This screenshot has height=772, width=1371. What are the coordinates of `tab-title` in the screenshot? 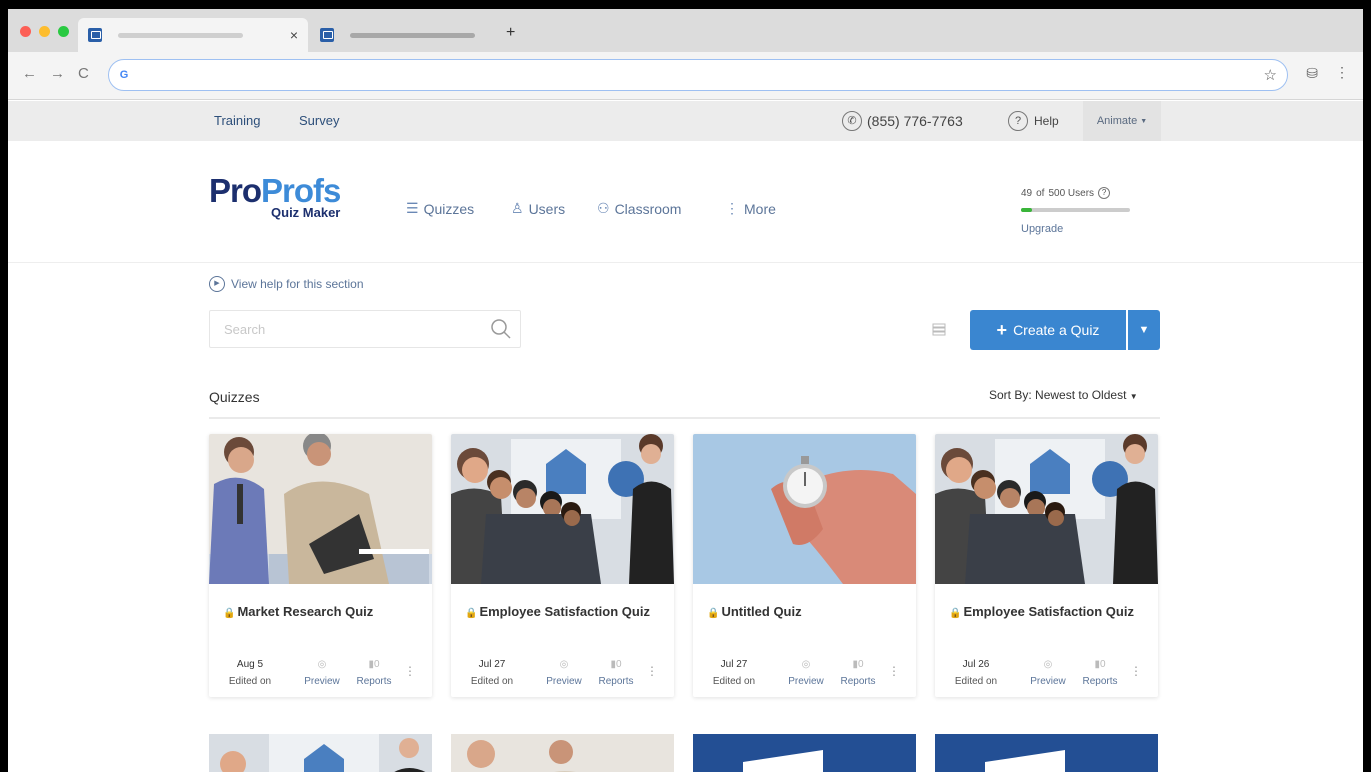 It's located at (412, 35).